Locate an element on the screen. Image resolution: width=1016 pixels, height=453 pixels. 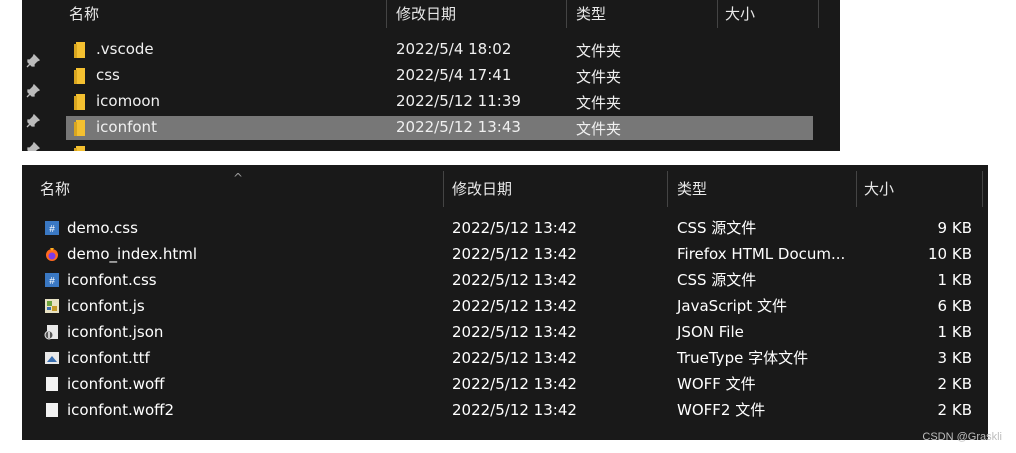
file-name: iconfont.ttf is located at coordinates (108, 358).